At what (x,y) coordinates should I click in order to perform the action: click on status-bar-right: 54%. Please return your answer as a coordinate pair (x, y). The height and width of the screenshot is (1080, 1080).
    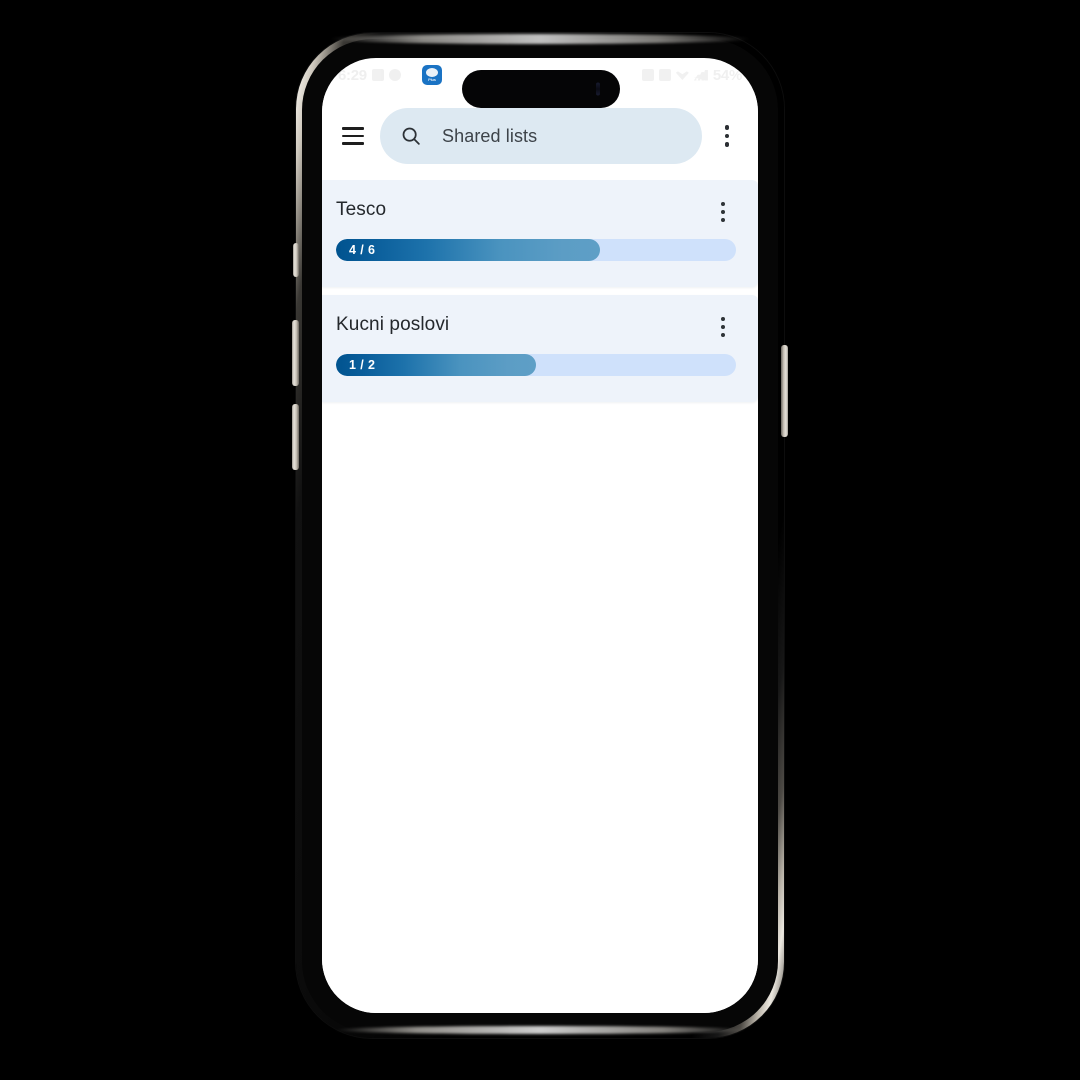
    Looking at the image, I should click on (691, 75).